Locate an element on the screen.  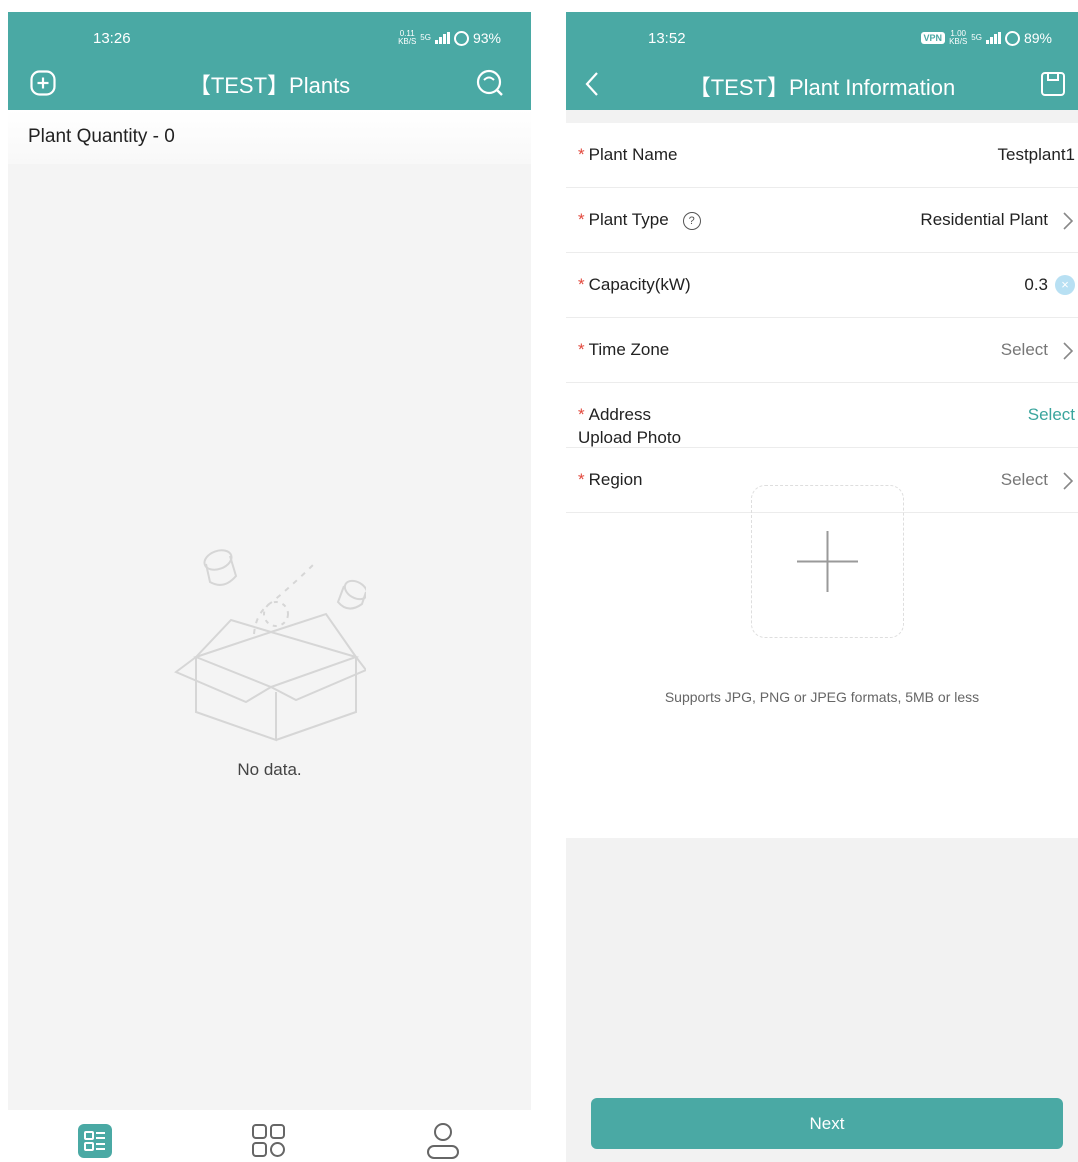
status-indicators: VPN 1.00 KB/S 5G 89% is located at coordinates (986, 37).